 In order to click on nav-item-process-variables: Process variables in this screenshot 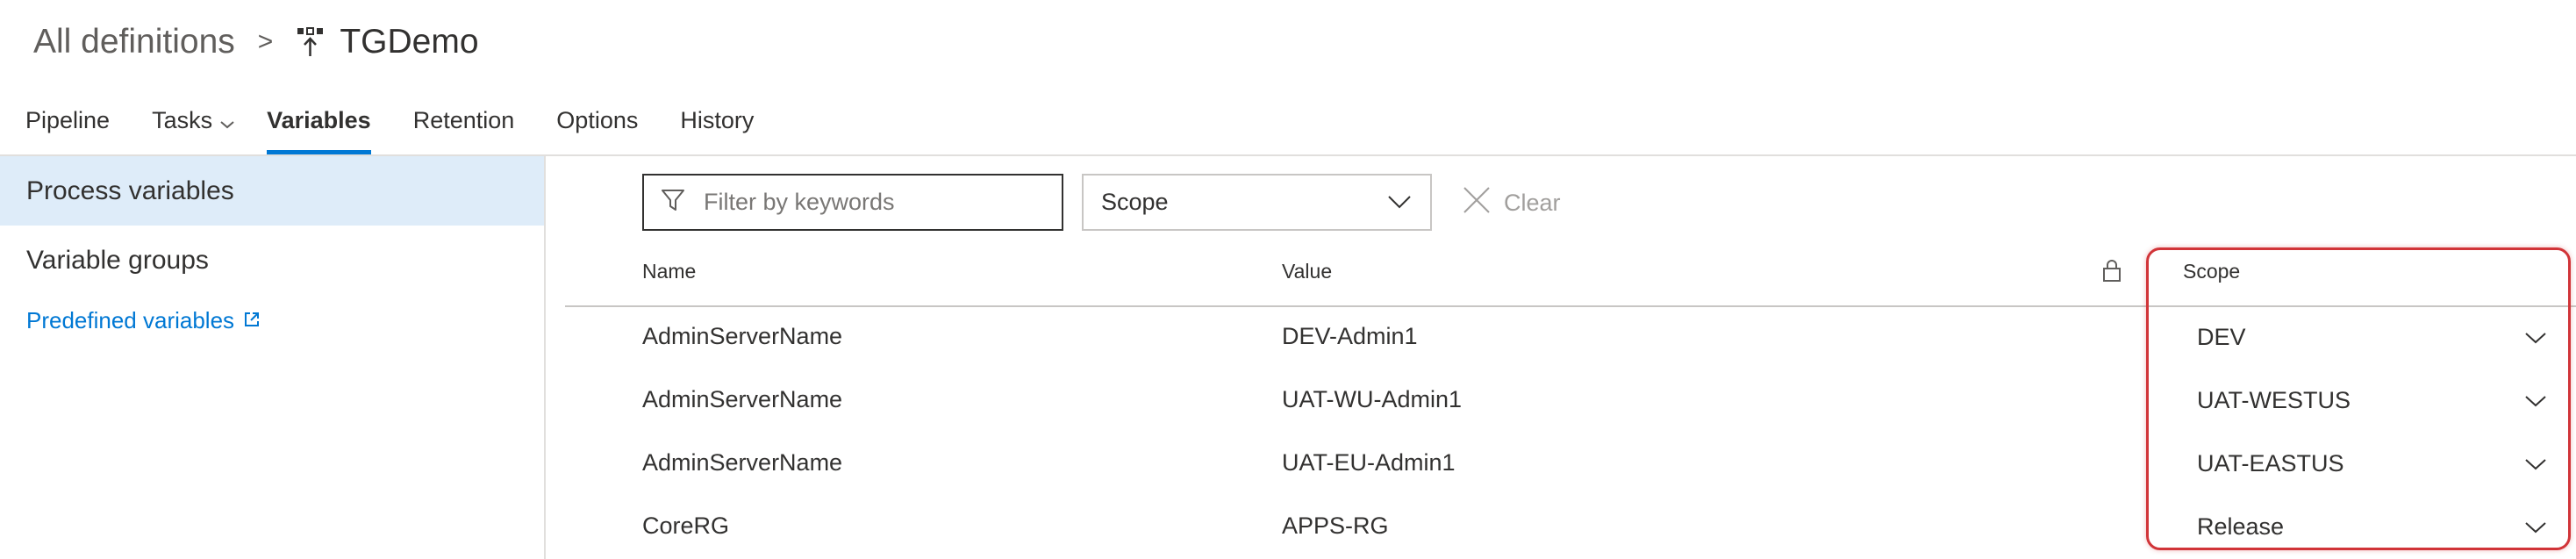, I will do `click(272, 191)`.